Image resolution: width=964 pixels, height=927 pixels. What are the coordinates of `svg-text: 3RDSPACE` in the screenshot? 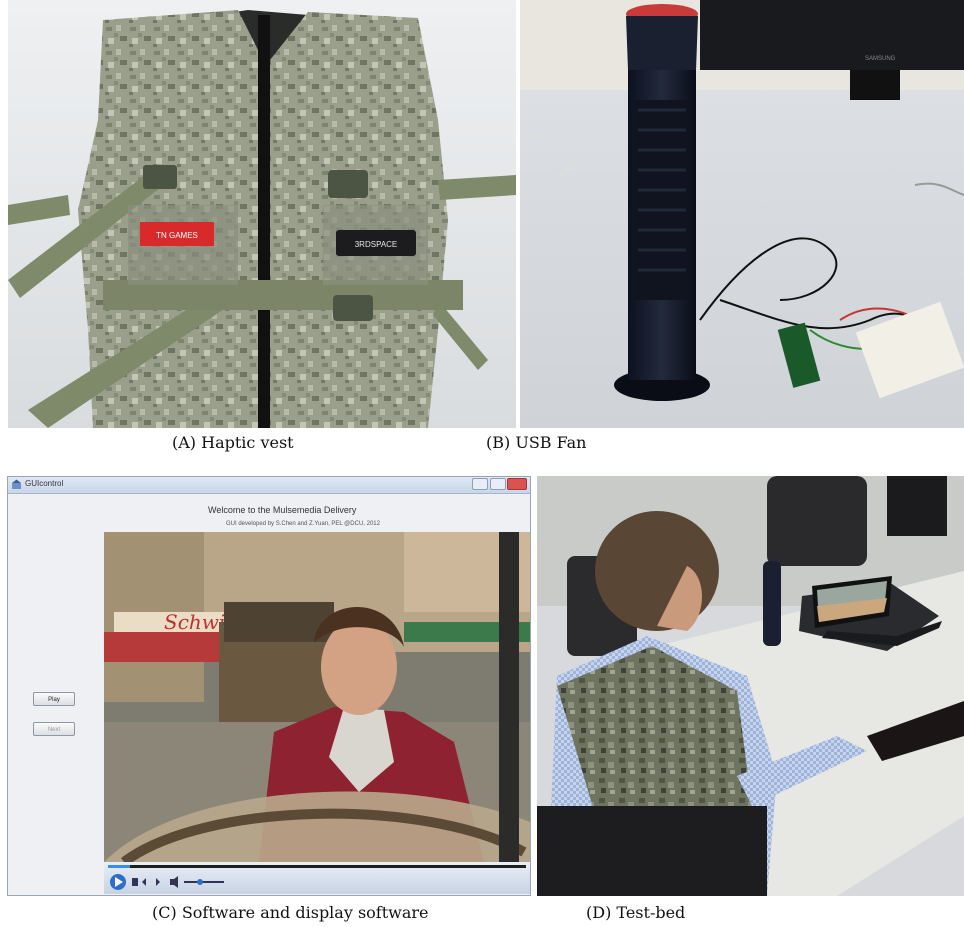 It's located at (376, 244).